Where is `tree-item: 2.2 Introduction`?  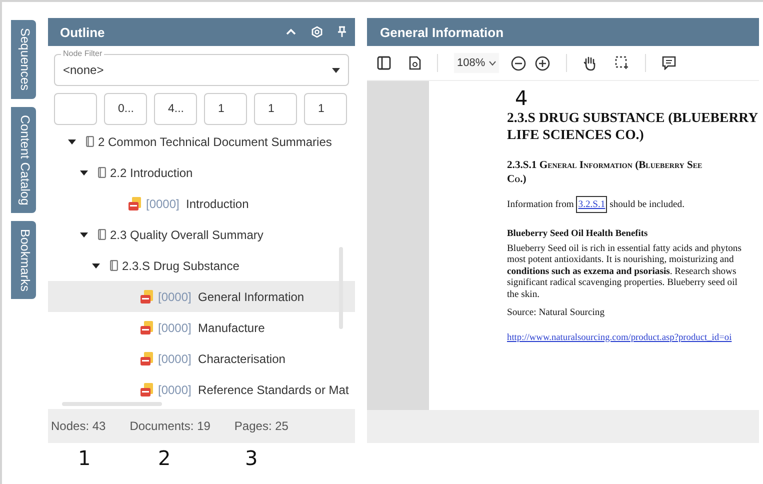
tree-item: 2.2 Introduction is located at coordinates (201, 172).